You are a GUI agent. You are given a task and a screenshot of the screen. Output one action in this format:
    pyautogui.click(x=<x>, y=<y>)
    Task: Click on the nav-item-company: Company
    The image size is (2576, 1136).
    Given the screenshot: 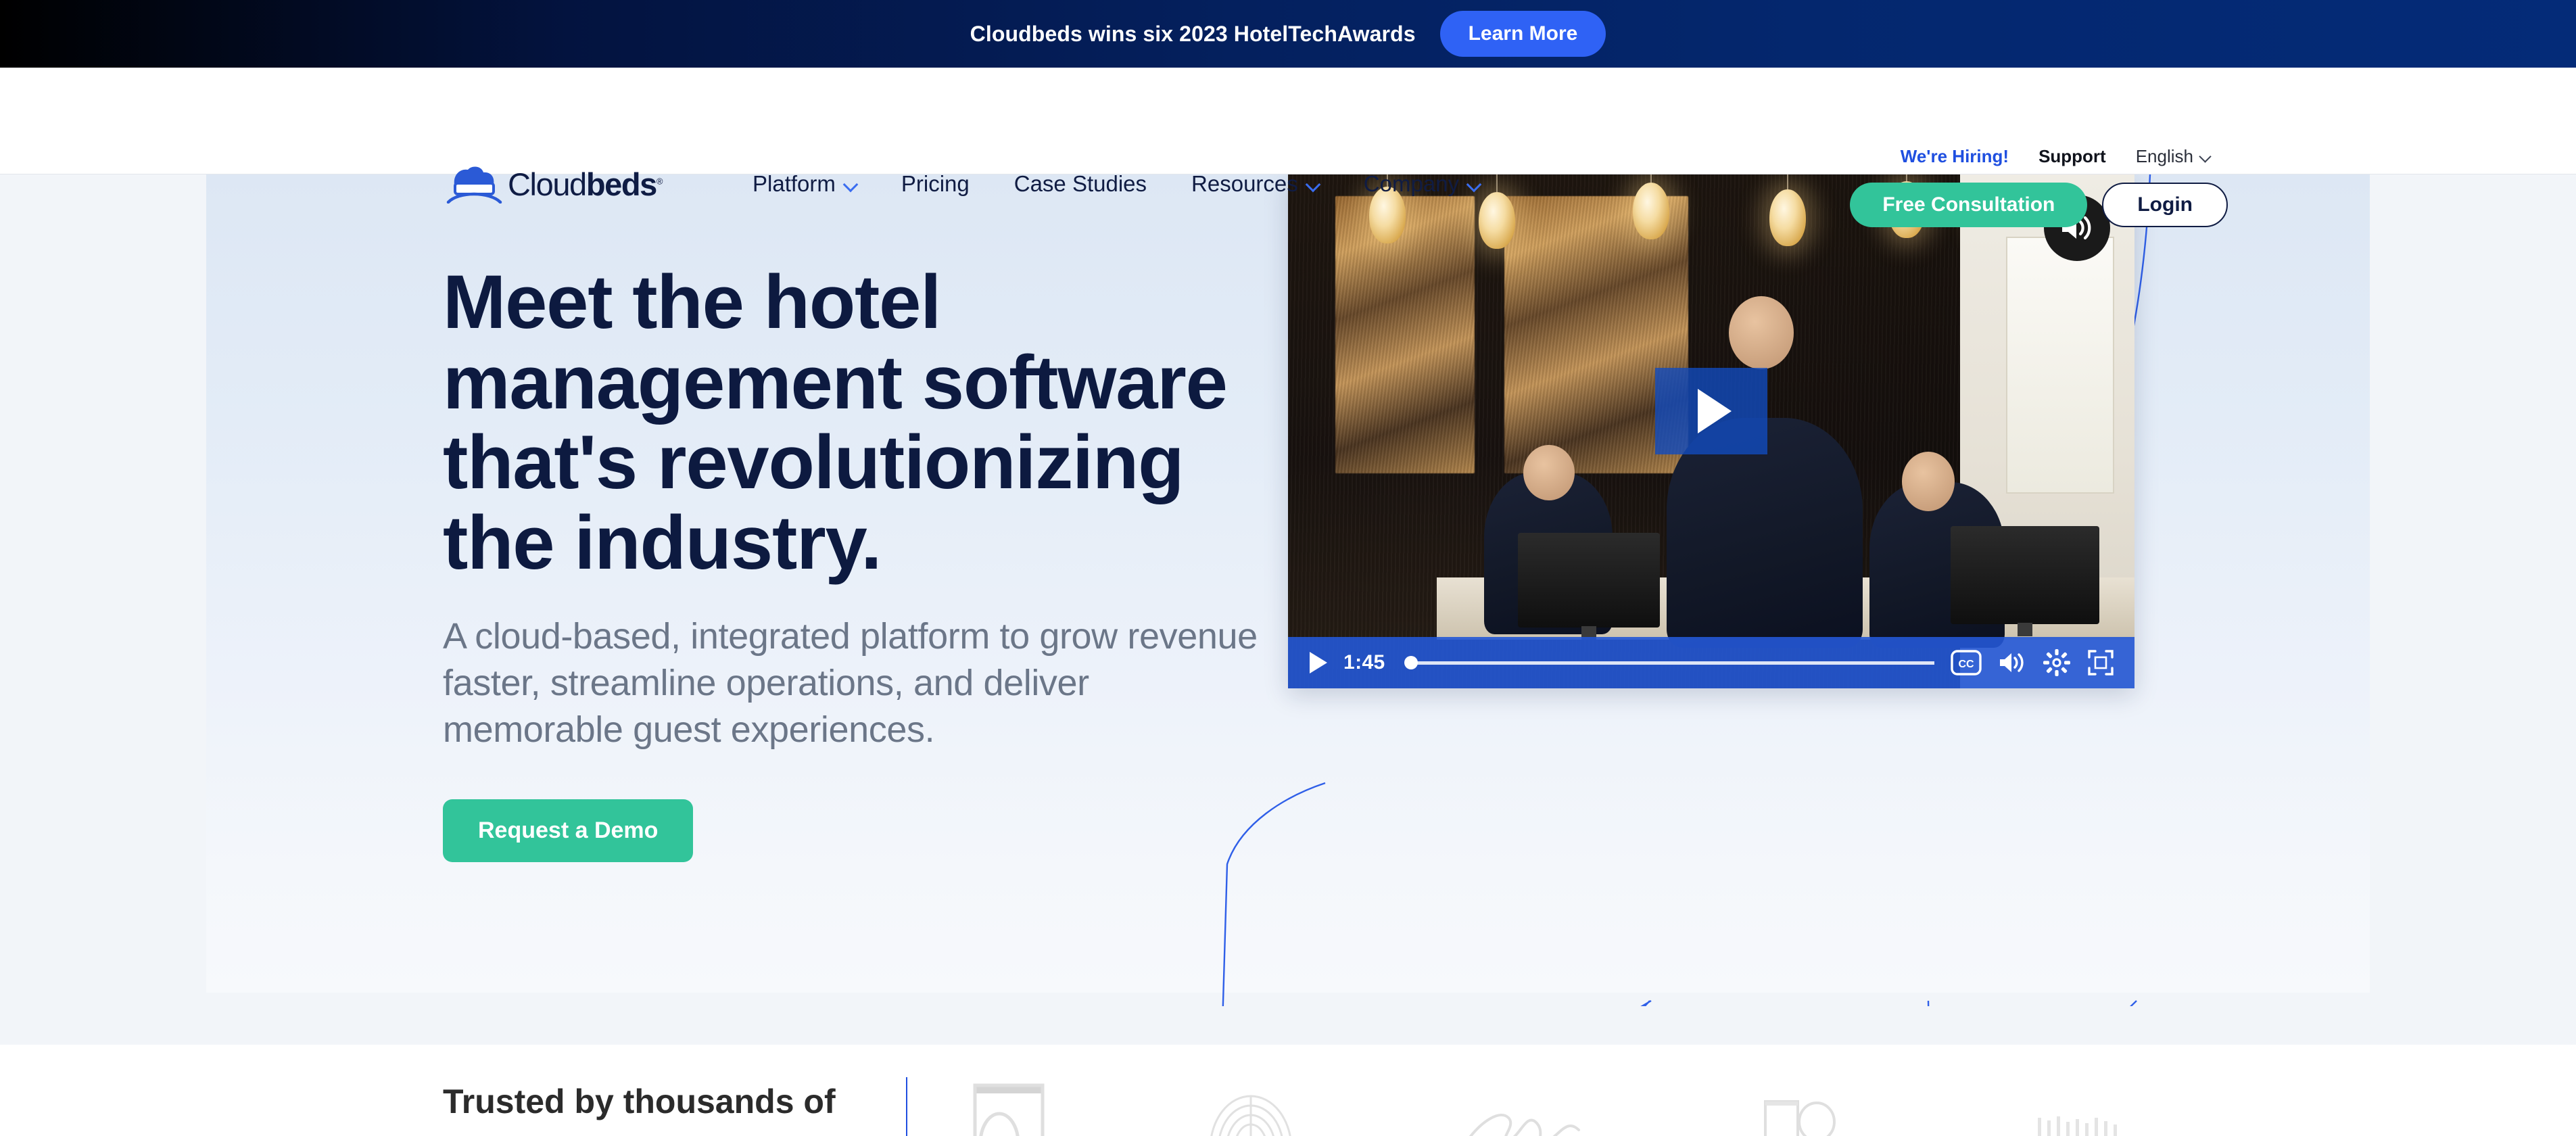 What is the action you would take?
    pyautogui.click(x=1421, y=184)
    